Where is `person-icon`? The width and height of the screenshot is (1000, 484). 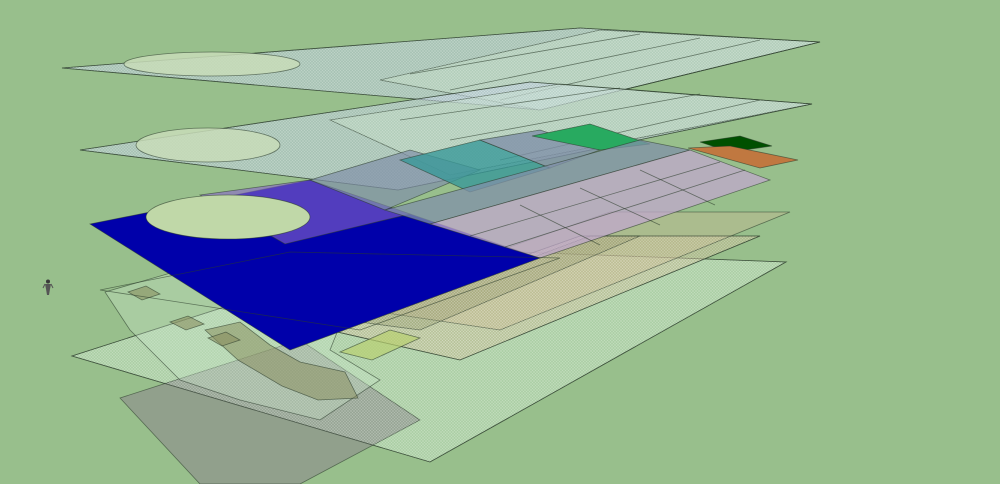 person-icon is located at coordinates (48, 287).